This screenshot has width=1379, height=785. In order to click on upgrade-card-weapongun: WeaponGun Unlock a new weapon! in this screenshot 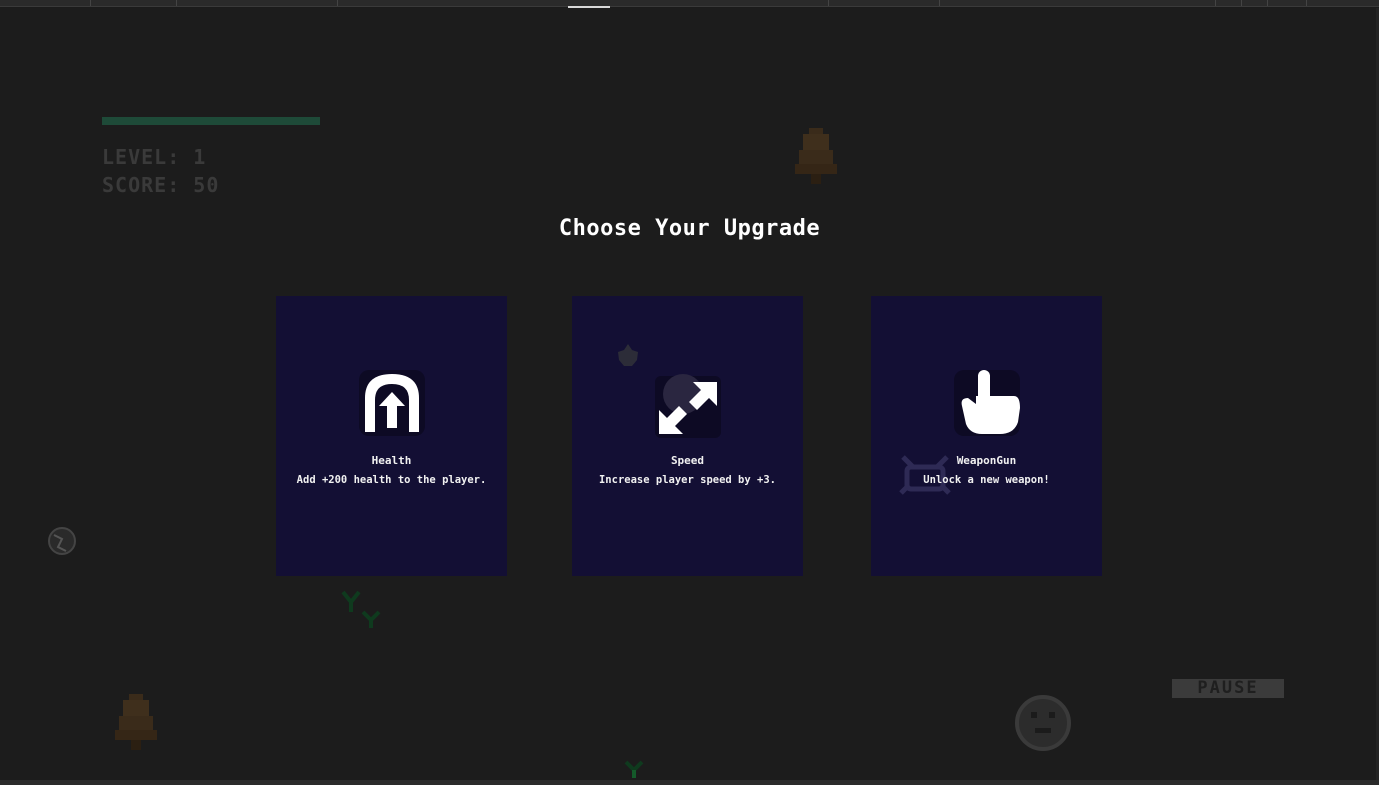, I will do `click(986, 436)`.